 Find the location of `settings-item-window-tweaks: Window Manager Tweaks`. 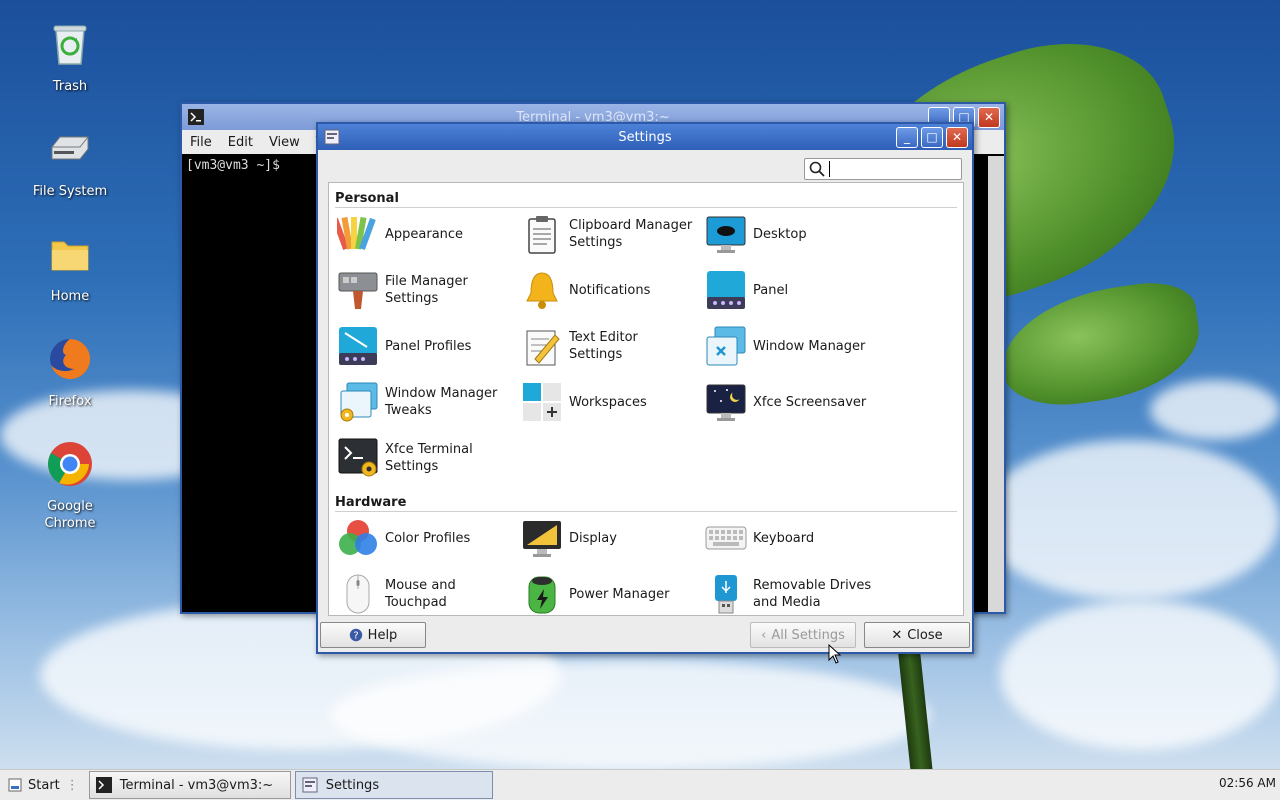

settings-item-window-tweaks: Window Manager Tweaks is located at coordinates (428, 402).